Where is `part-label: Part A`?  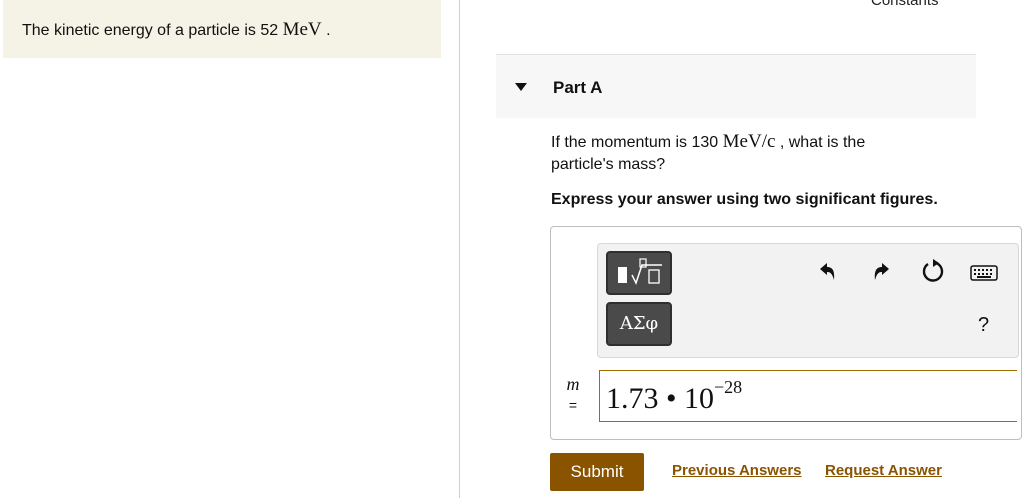 part-label: Part A is located at coordinates (578, 87).